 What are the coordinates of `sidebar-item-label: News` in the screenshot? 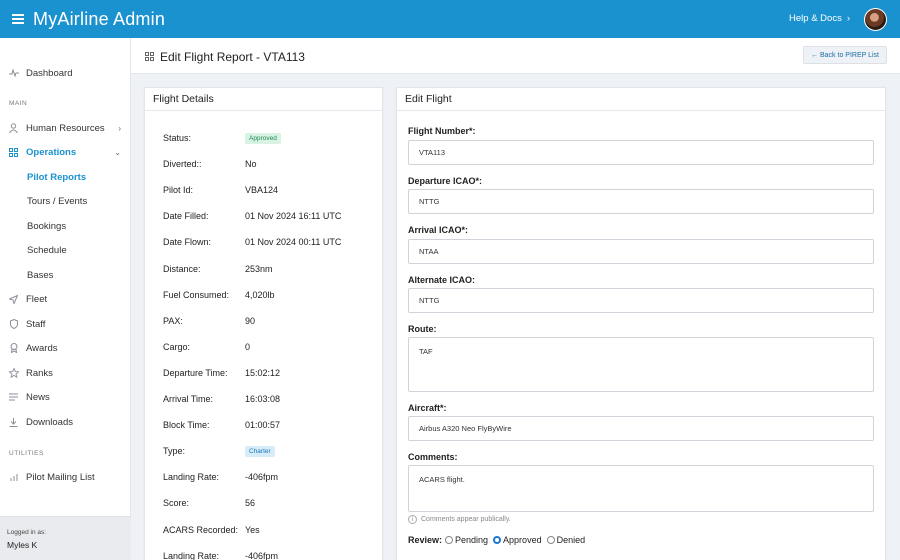 It's located at (38, 397).